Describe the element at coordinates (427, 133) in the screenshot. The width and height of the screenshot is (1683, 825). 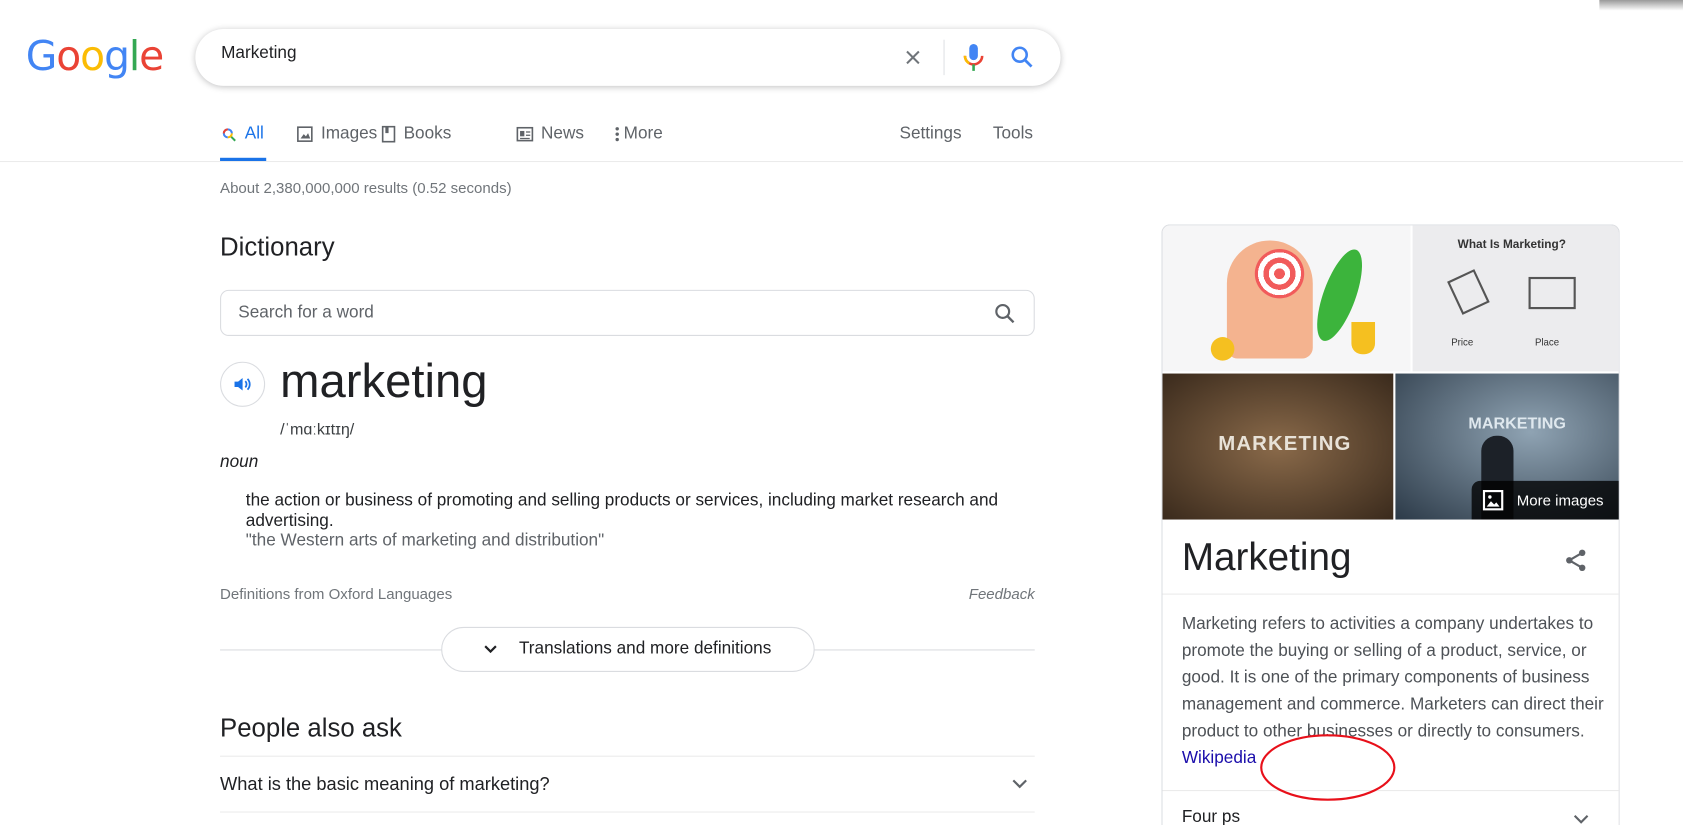
I see `tab-label: Books` at that location.